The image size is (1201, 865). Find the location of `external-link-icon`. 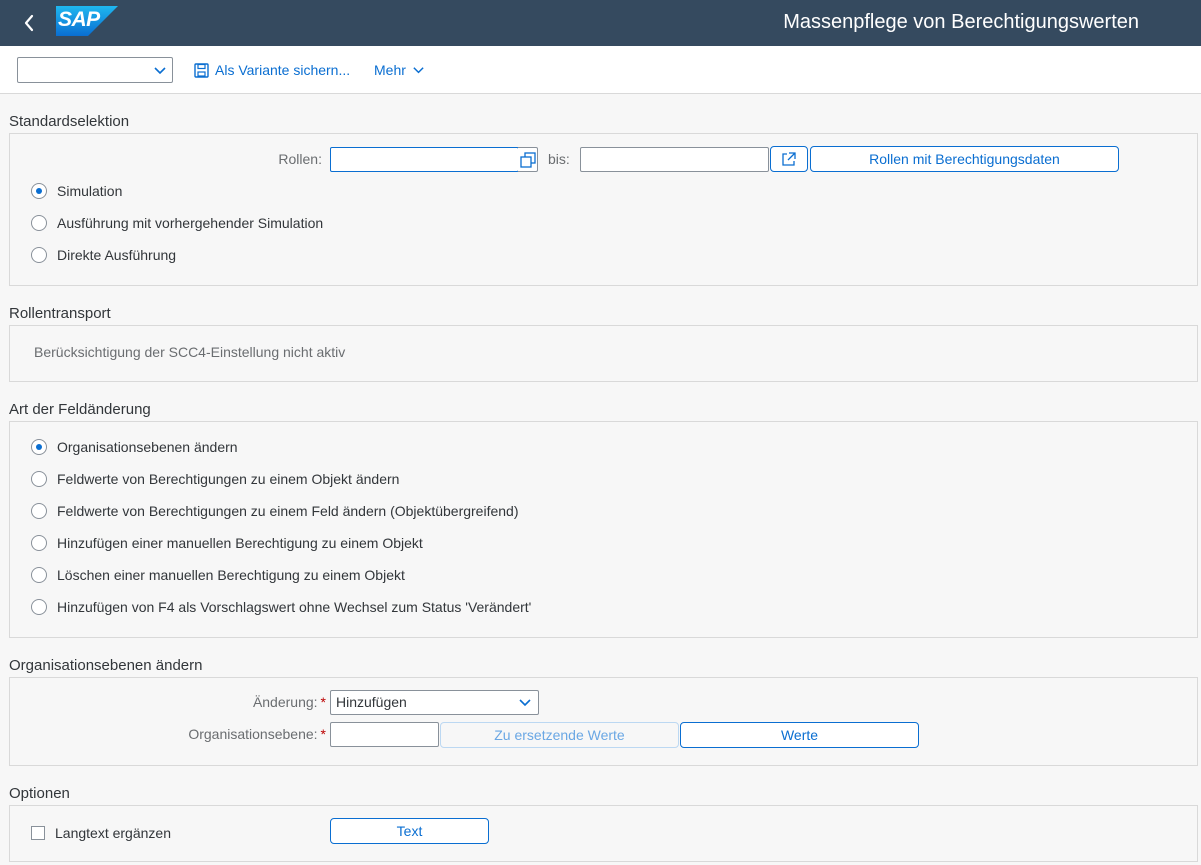

external-link-icon is located at coordinates (789, 159).